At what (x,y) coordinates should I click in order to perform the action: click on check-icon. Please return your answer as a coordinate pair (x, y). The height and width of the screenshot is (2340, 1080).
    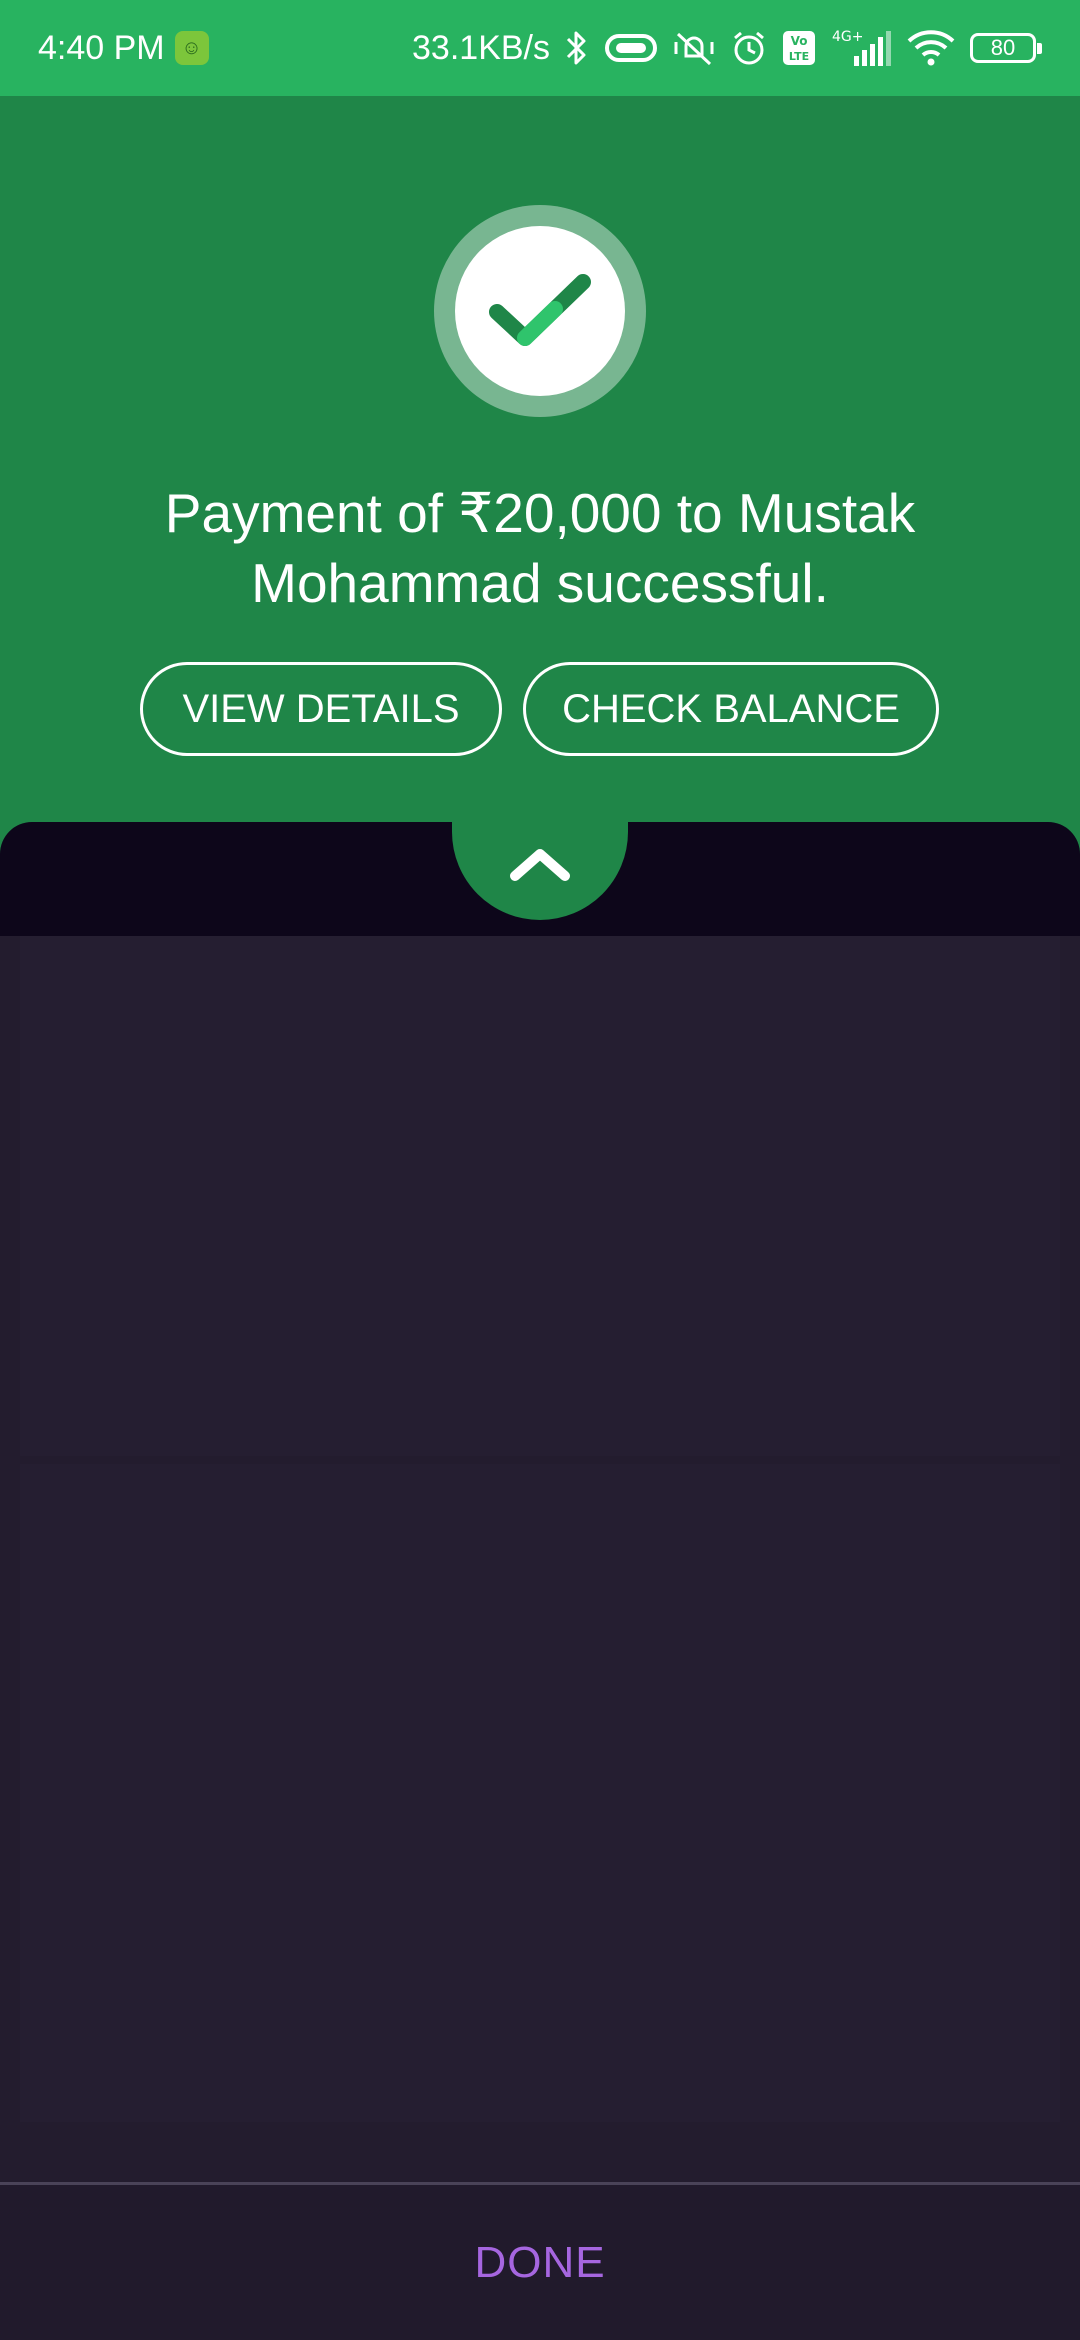
    Looking at the image, I should click on (540, 310).